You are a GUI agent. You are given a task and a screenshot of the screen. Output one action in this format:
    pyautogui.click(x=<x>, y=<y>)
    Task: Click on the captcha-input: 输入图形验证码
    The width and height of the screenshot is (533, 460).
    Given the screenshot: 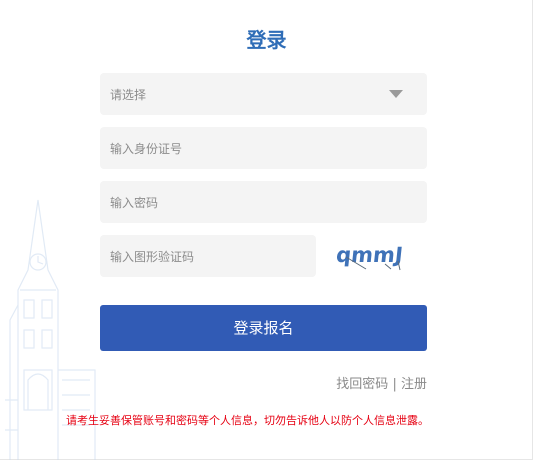 What is the action you would take?
    pyautogui.click(x=208, y=256)
    